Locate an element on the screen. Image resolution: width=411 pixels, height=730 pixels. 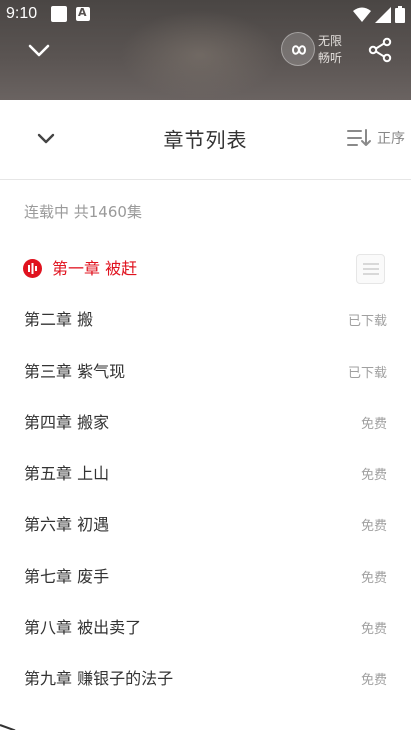
chapter-item: 第三章 紫气现 已下载 is located at coordinates (205, 370).